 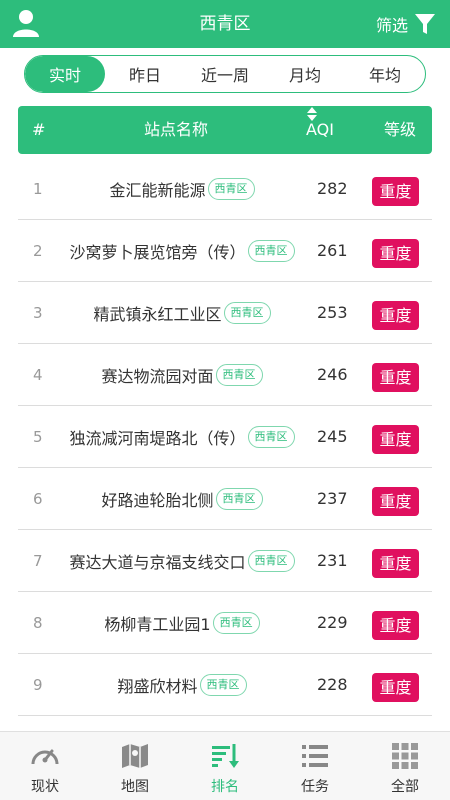 What do you see at coordinates (38, 313) in the screenshot?
I see `row-index: 3` at bounding box center [38, 313].